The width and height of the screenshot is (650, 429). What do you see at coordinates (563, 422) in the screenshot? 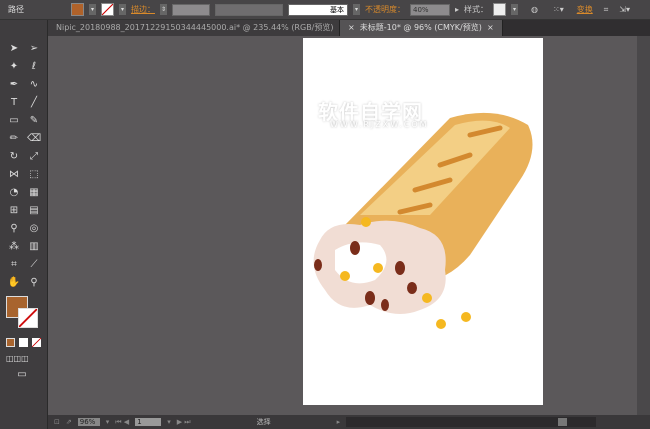
I see `scroll-thumb` at bounding box center [563, 422].